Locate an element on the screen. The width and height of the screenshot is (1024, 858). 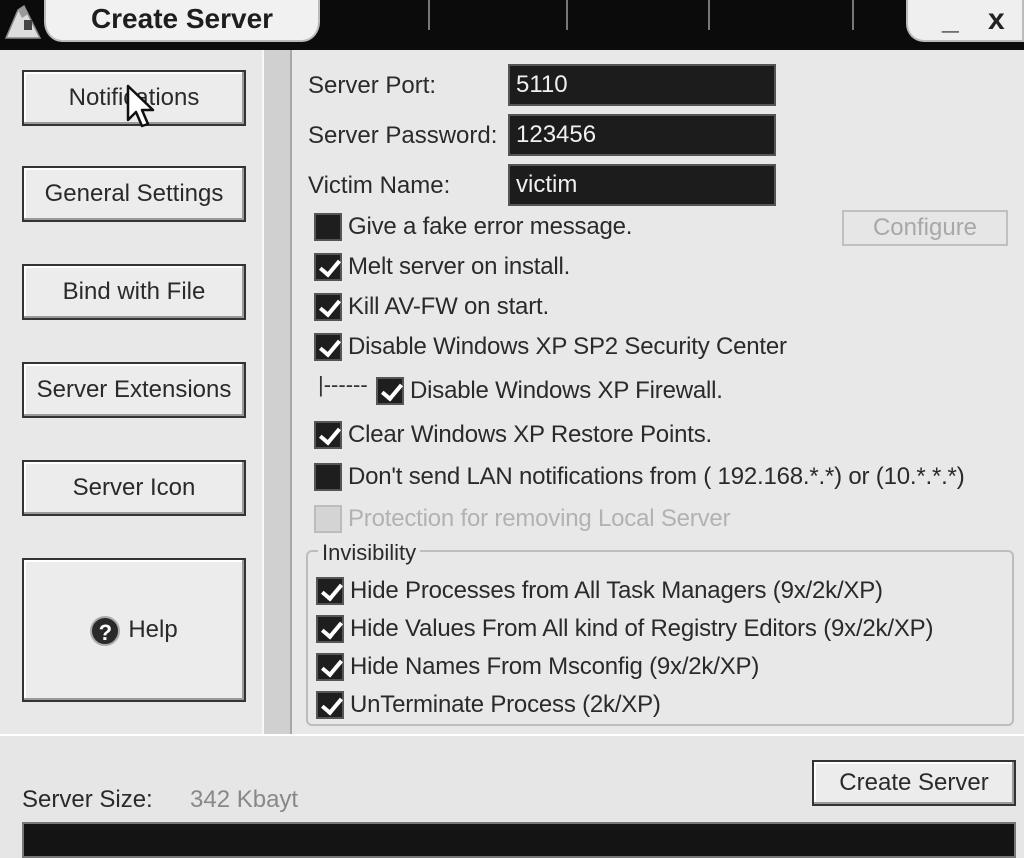
disable-security-center-option: Disable Windows XP SP2 Security Center is located at coordinates (550, 347).